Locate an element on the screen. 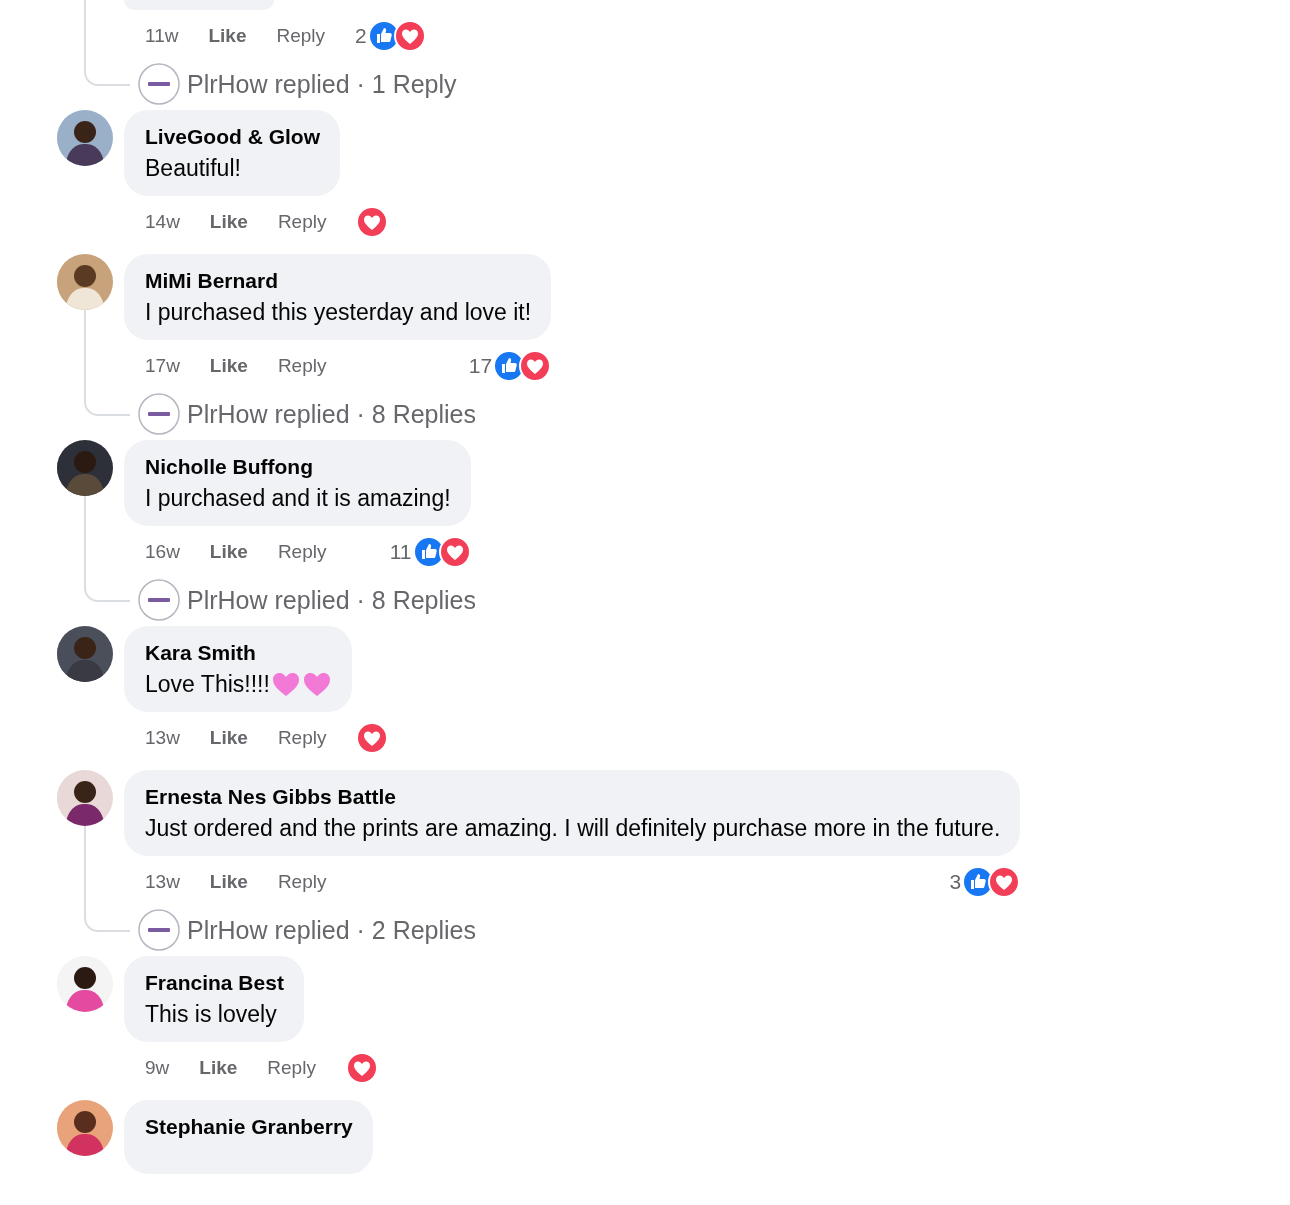 The height and width of the screenshot is (1205, 1290). comment-time: 14w is located at coordinates (162, 222).